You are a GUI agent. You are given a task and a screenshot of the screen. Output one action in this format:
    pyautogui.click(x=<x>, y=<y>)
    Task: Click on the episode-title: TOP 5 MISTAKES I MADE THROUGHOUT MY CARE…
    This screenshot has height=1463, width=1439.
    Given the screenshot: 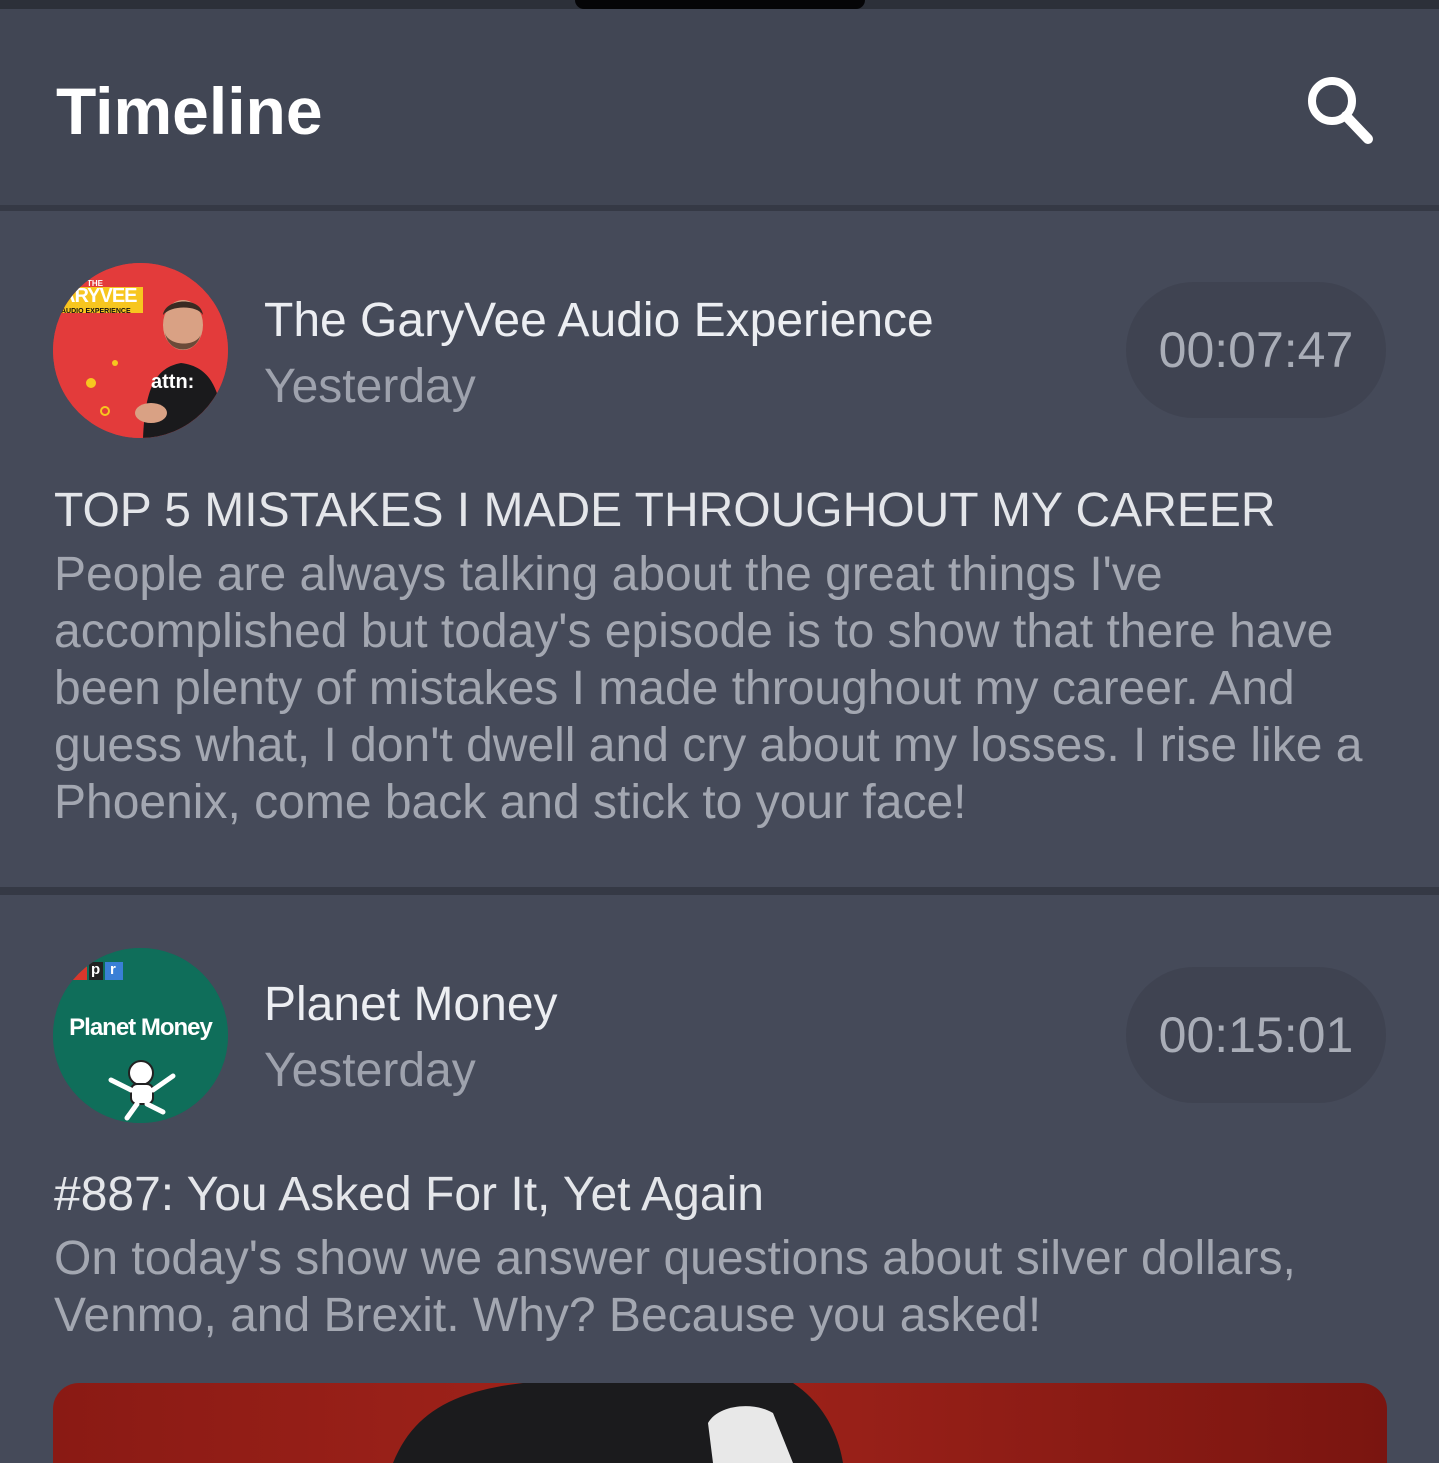 What is the action you would take?
    pyautogui.click(x=665, y=510)
    